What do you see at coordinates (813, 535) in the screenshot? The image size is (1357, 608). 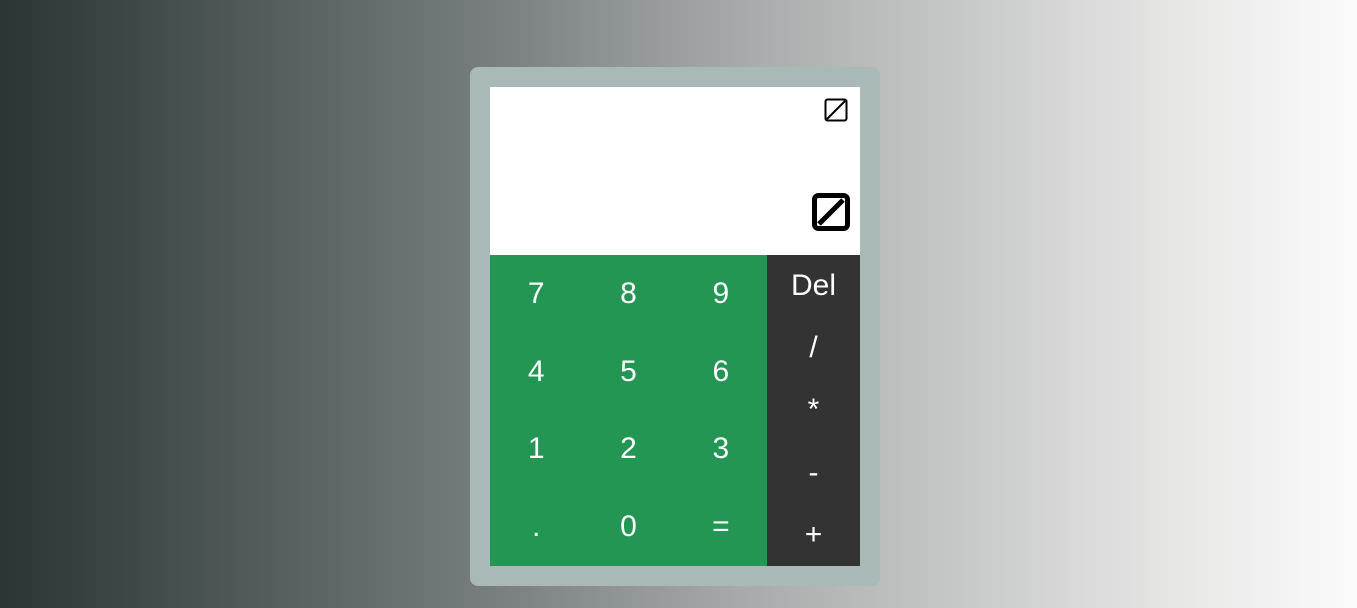 I see `add-button: +` at bounding box center [813, 535].